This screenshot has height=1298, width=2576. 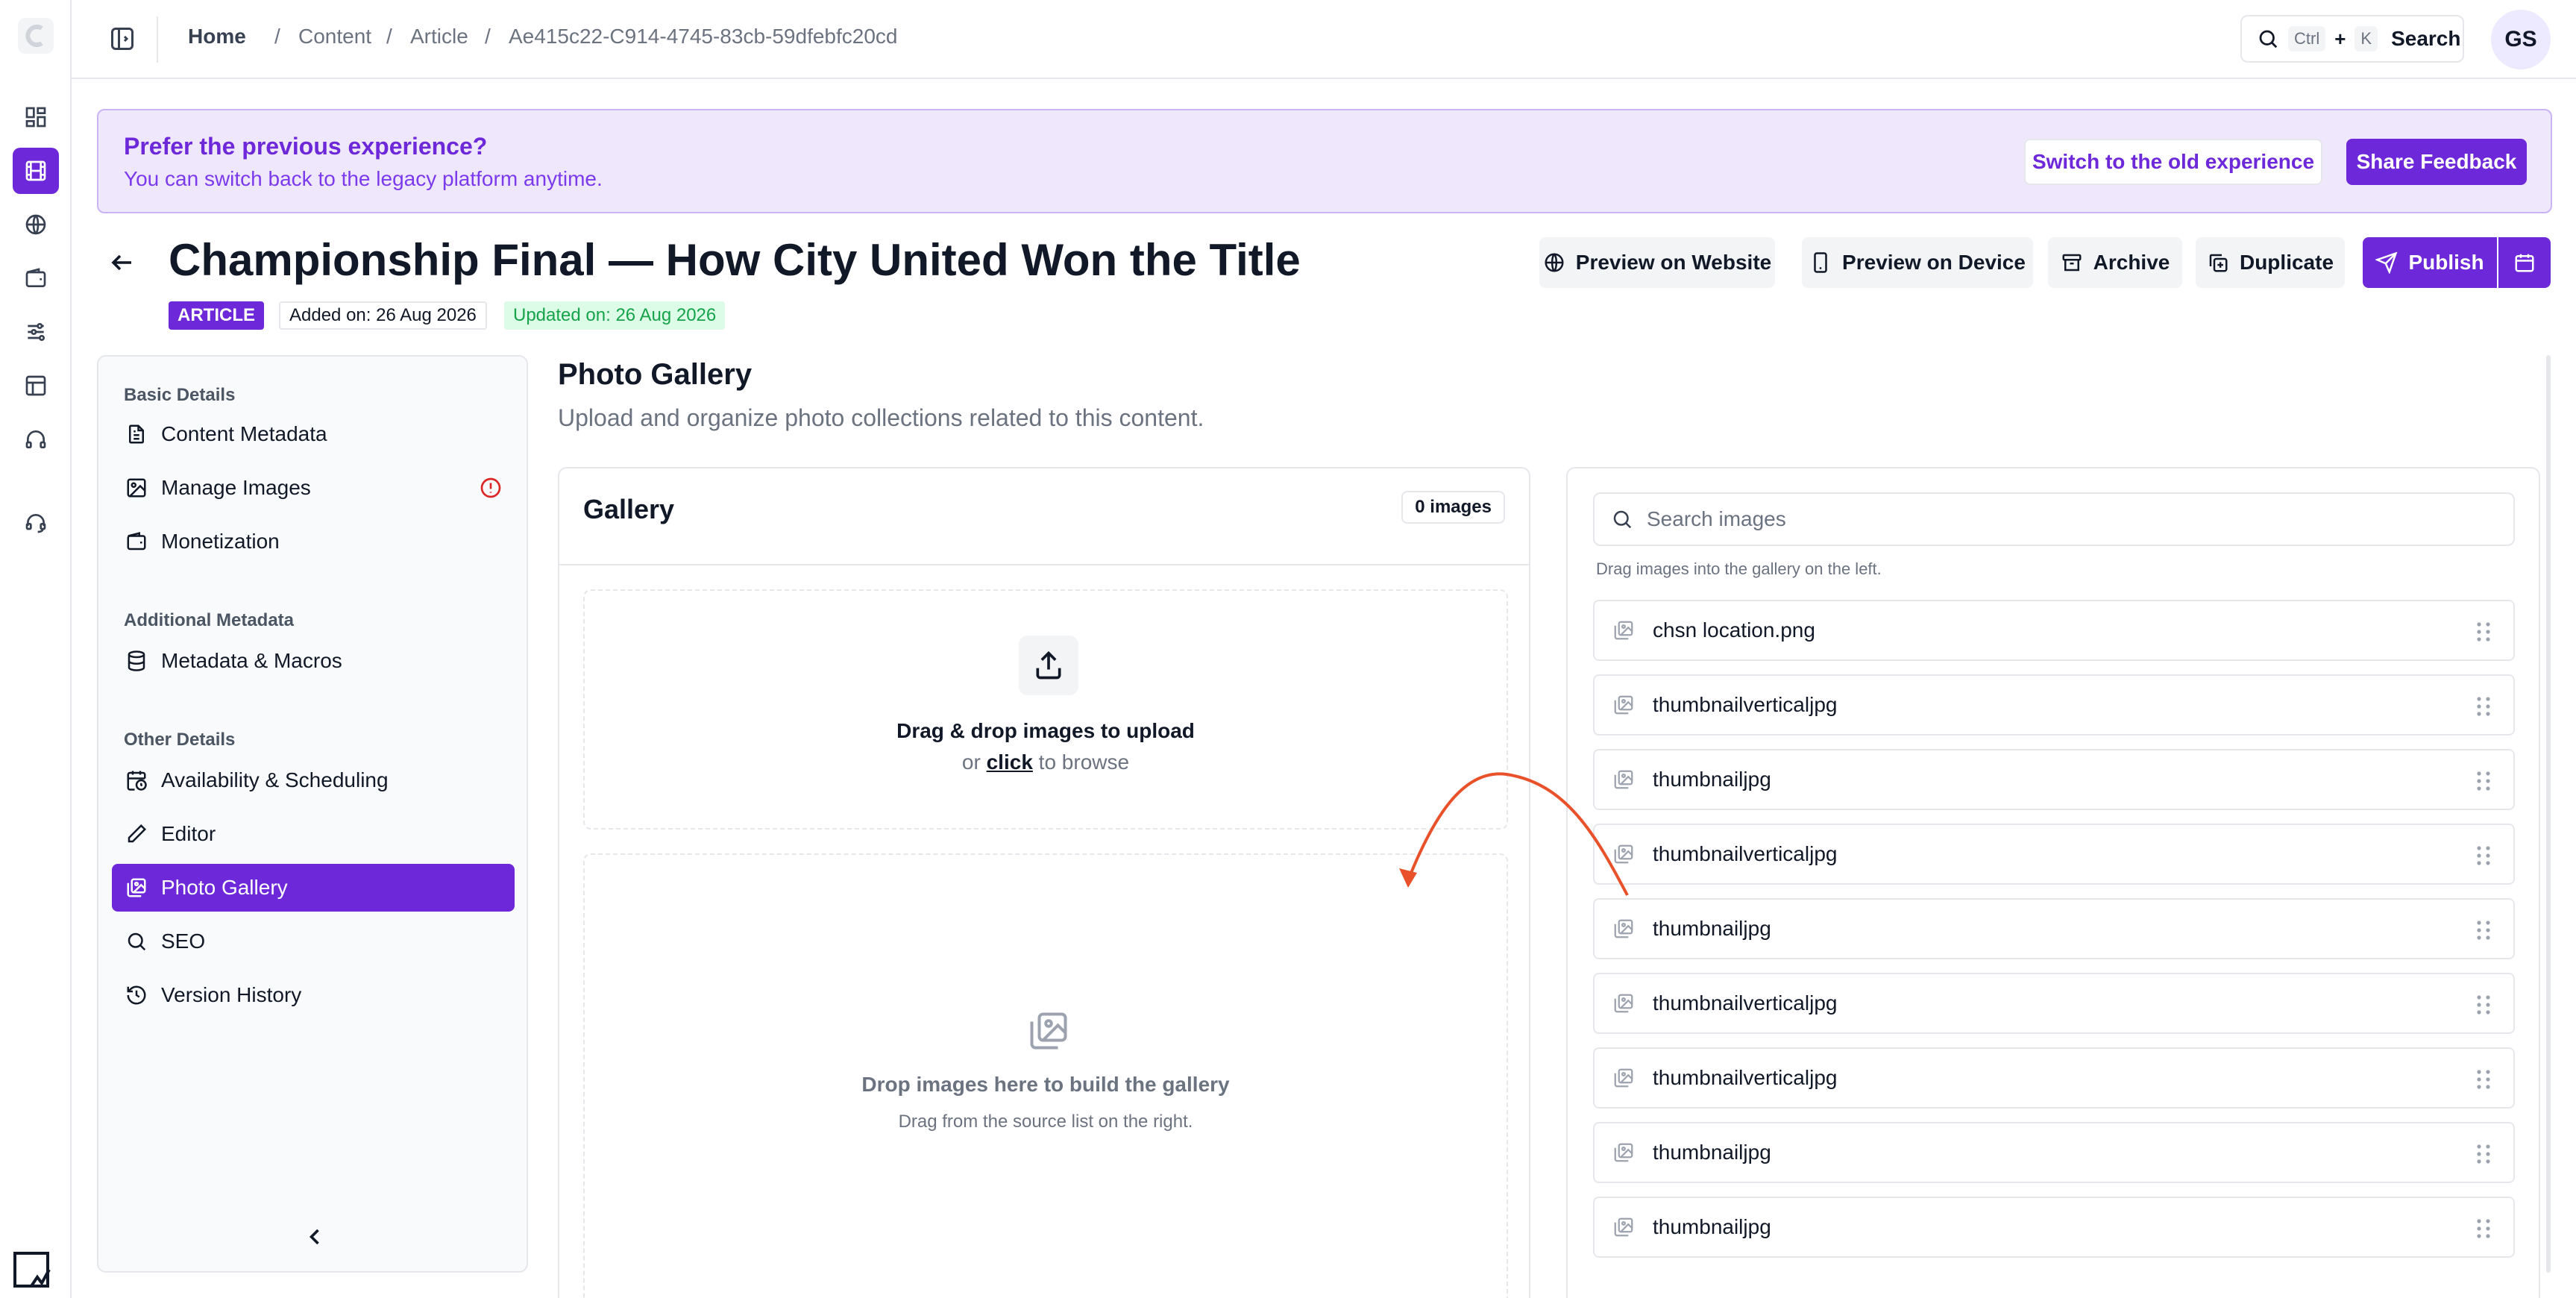 I want to click on section-basic-details: Basic Details, so click(x=180, y=395).